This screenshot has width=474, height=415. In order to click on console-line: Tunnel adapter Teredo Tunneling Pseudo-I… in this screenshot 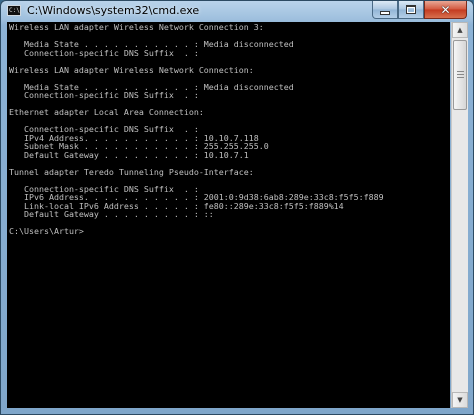, I will do `click(131, 171)`.